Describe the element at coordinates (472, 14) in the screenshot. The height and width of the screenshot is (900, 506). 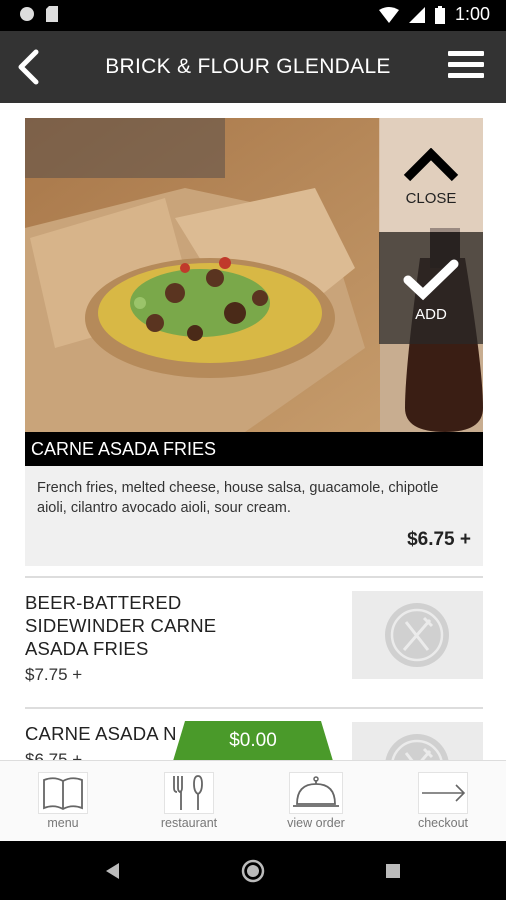
I see `status-time: 1:00` at that location.